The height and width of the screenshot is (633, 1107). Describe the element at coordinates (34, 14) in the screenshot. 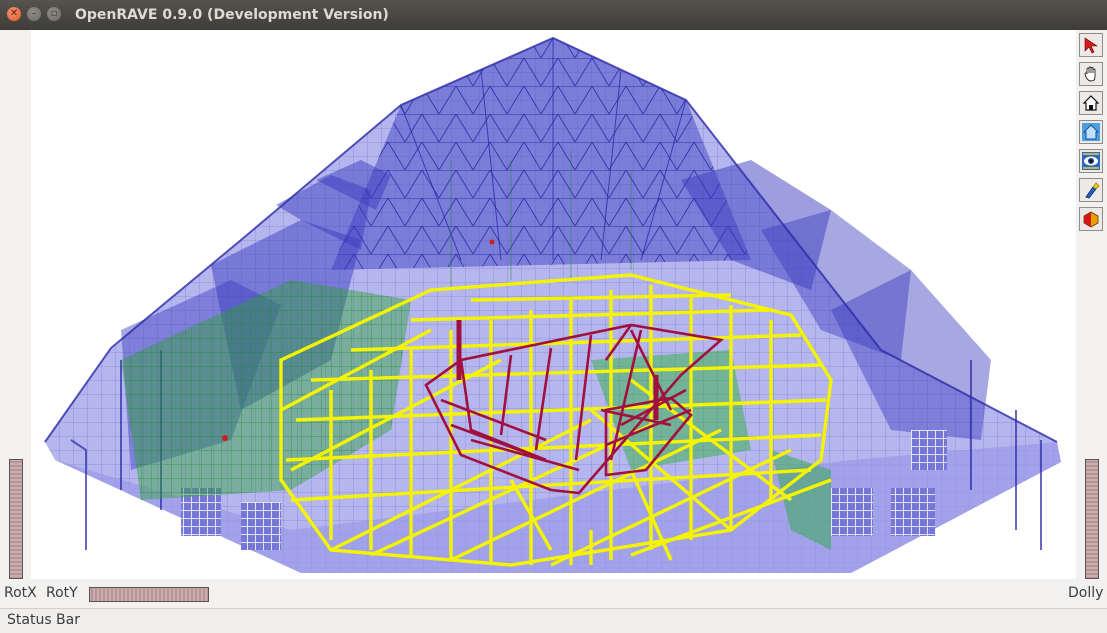

I see `minimize-icon: –` at that location.